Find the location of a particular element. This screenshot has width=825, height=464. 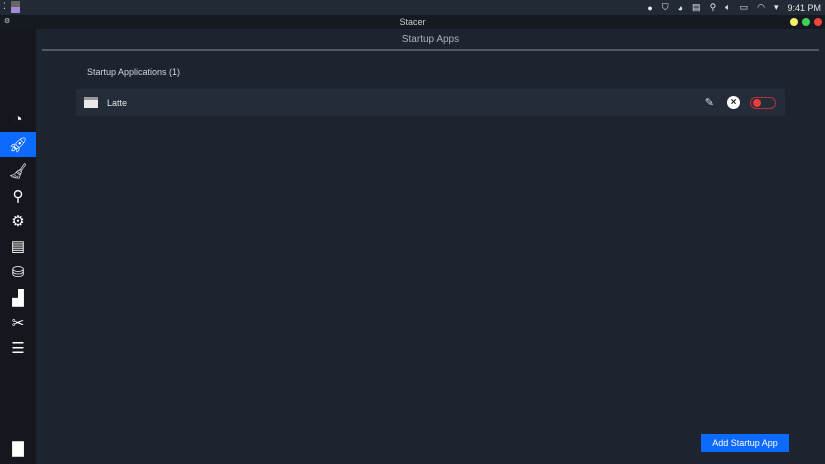

window-menu-icon: ⚙ is located at coordinates (7, 22).